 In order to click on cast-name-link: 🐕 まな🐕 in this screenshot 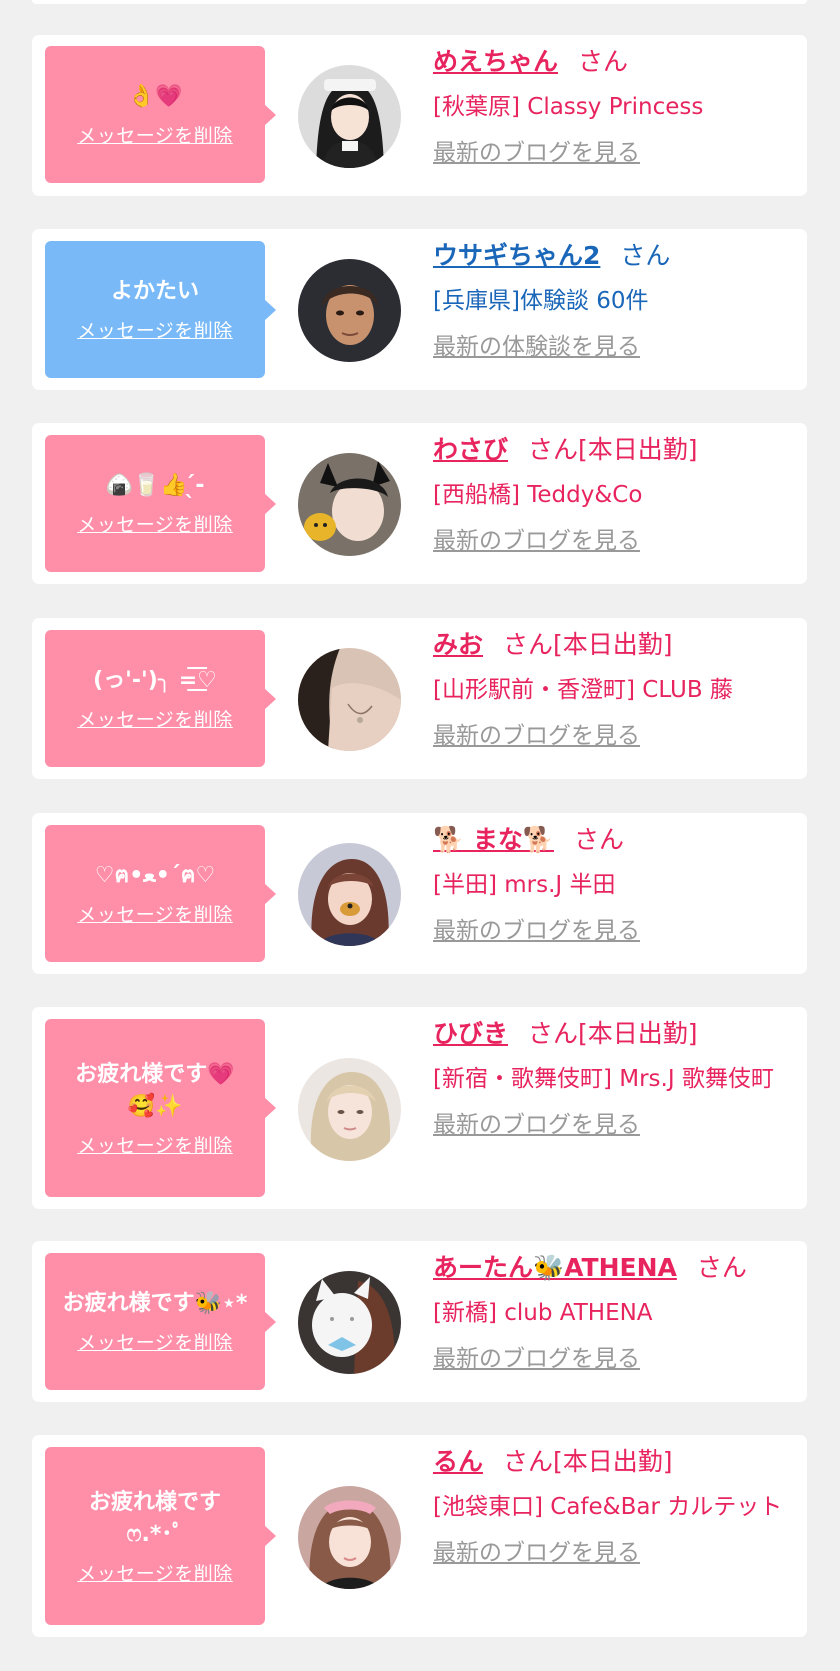, I will do `click(493, 839)`.